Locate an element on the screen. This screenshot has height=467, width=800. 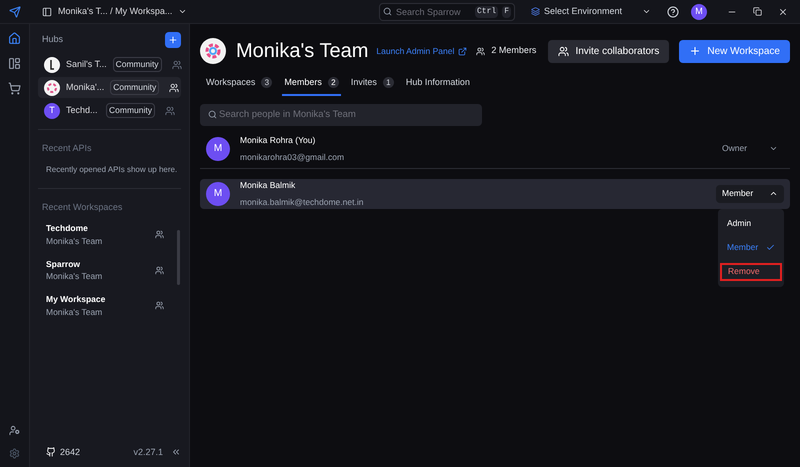
layers-icon is located at coordinates (535, 11).